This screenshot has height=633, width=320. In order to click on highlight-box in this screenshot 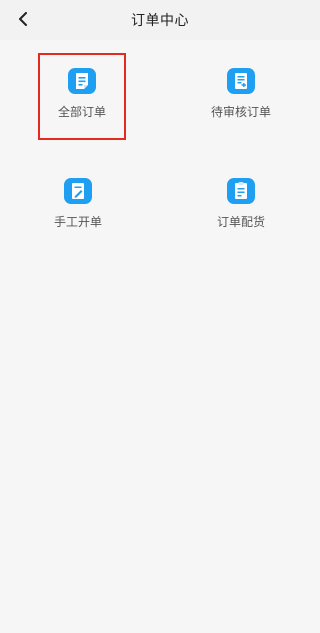, I will do `click(82, 96)`.